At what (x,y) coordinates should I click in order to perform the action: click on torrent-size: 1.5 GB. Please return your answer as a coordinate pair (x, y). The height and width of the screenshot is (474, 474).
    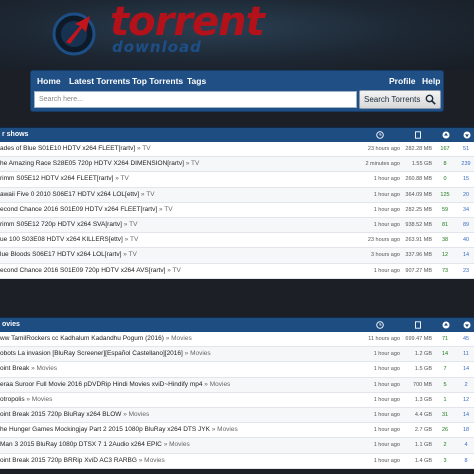
    Looking at the image, I should click on (423, 369).